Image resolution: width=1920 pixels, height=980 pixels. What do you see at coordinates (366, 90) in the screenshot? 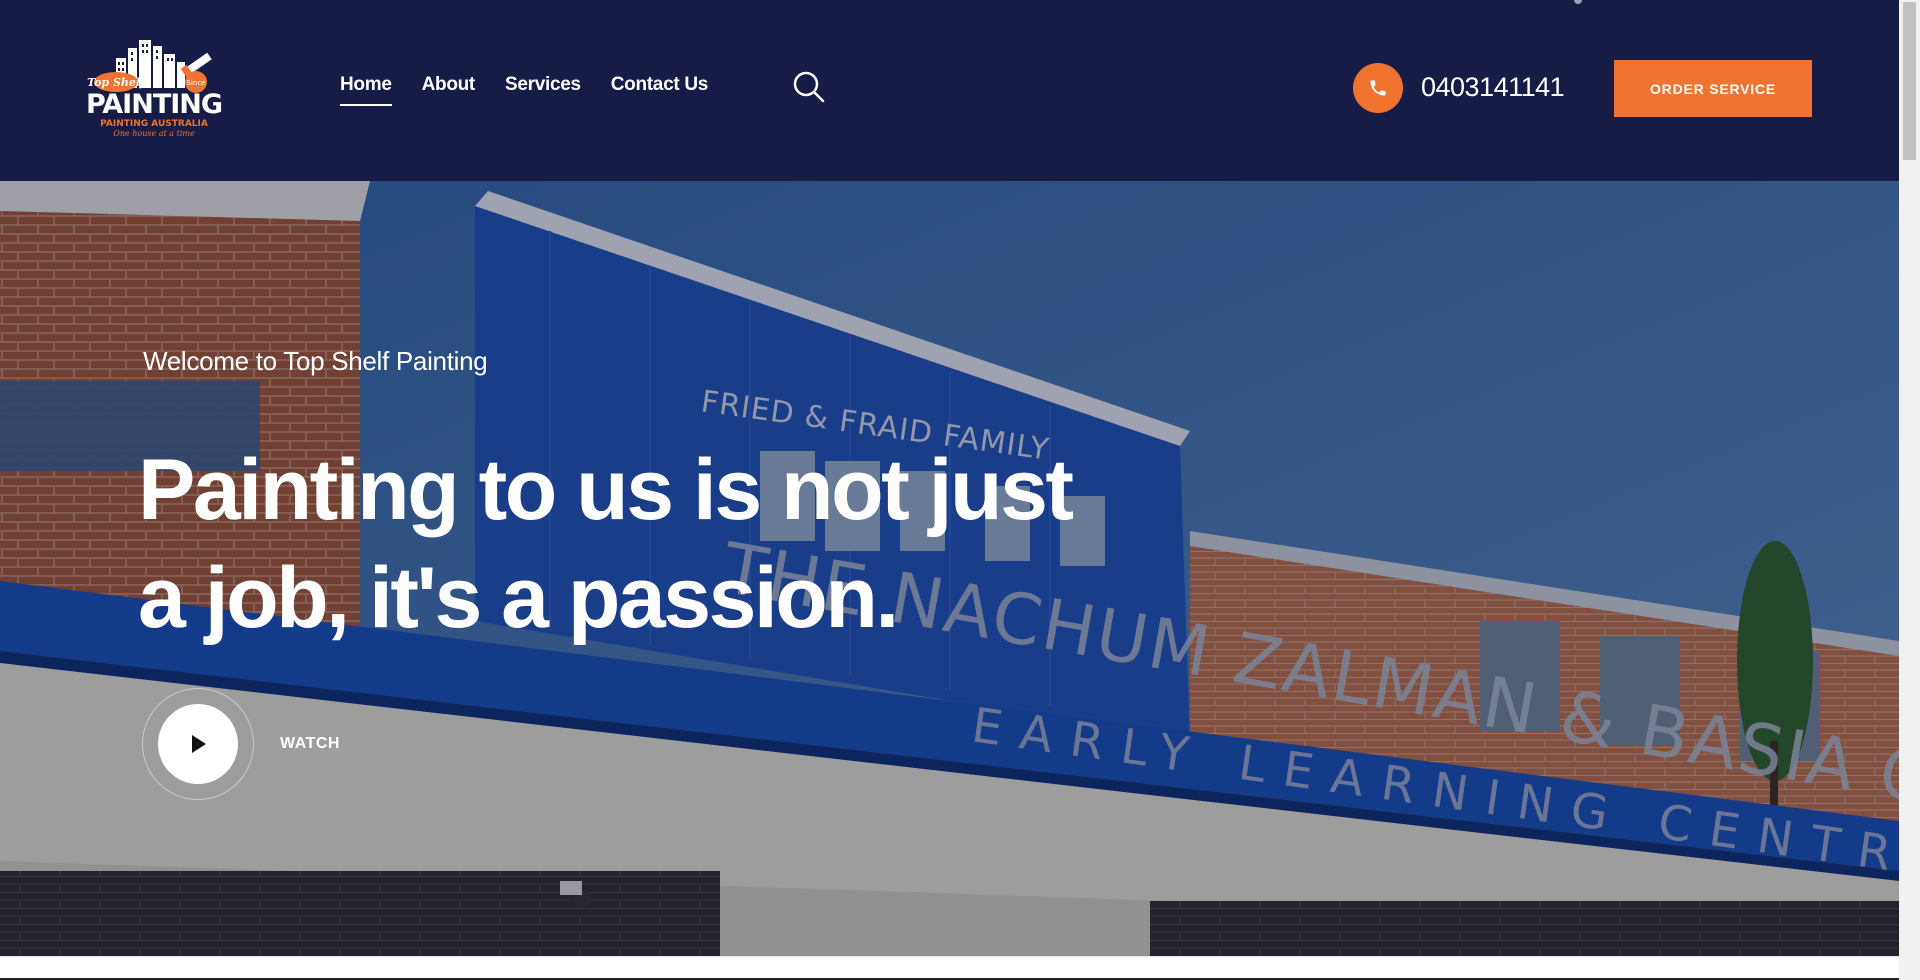
I see `nav-home: Home` at bounding box center [366, 90].